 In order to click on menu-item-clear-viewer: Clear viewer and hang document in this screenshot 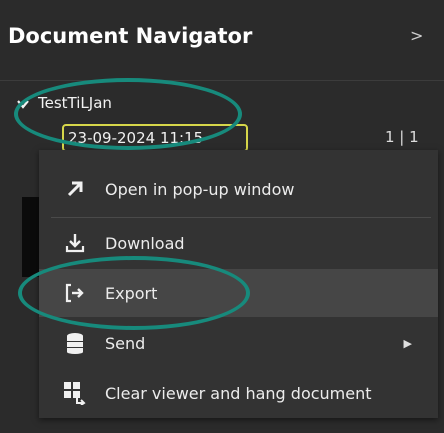, I will do `click(238, 393)`.